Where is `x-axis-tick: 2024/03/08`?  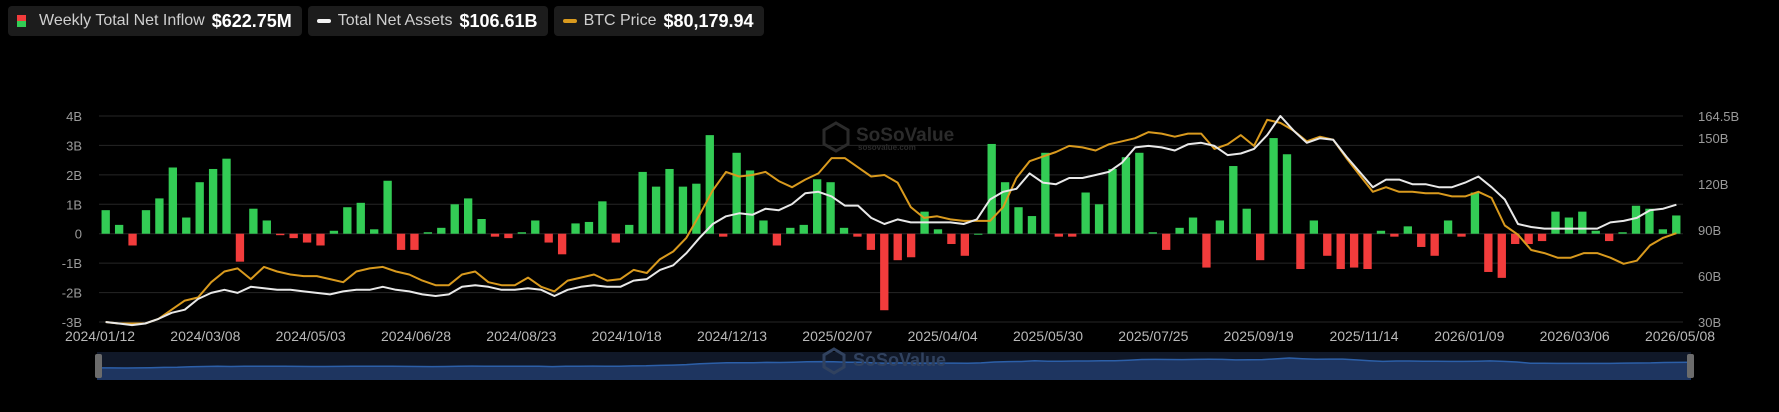 x-axis-tick: 2024/03/08 is located at coordinates (205, 336).